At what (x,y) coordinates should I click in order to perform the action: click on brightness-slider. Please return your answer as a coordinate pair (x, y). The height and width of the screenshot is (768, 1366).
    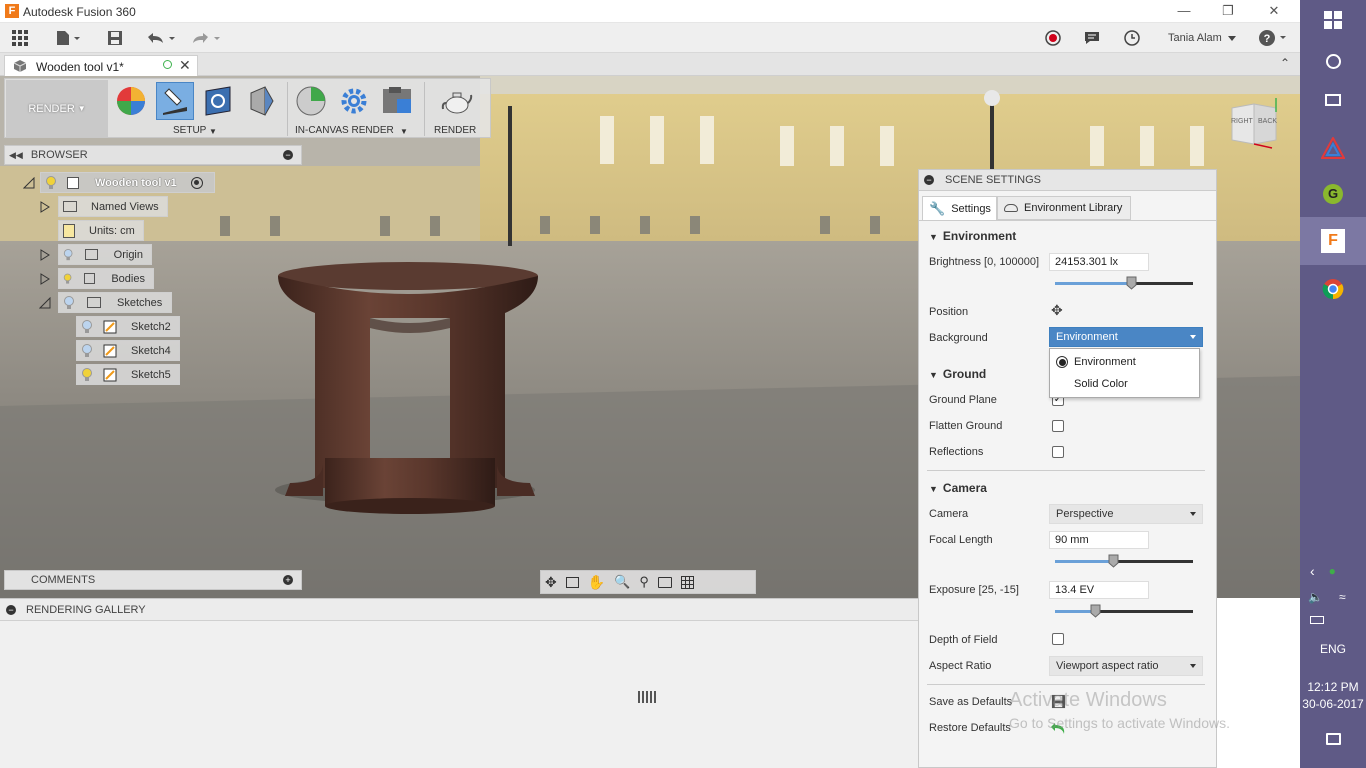
    Looking at the image, I should click on (1124, 283).